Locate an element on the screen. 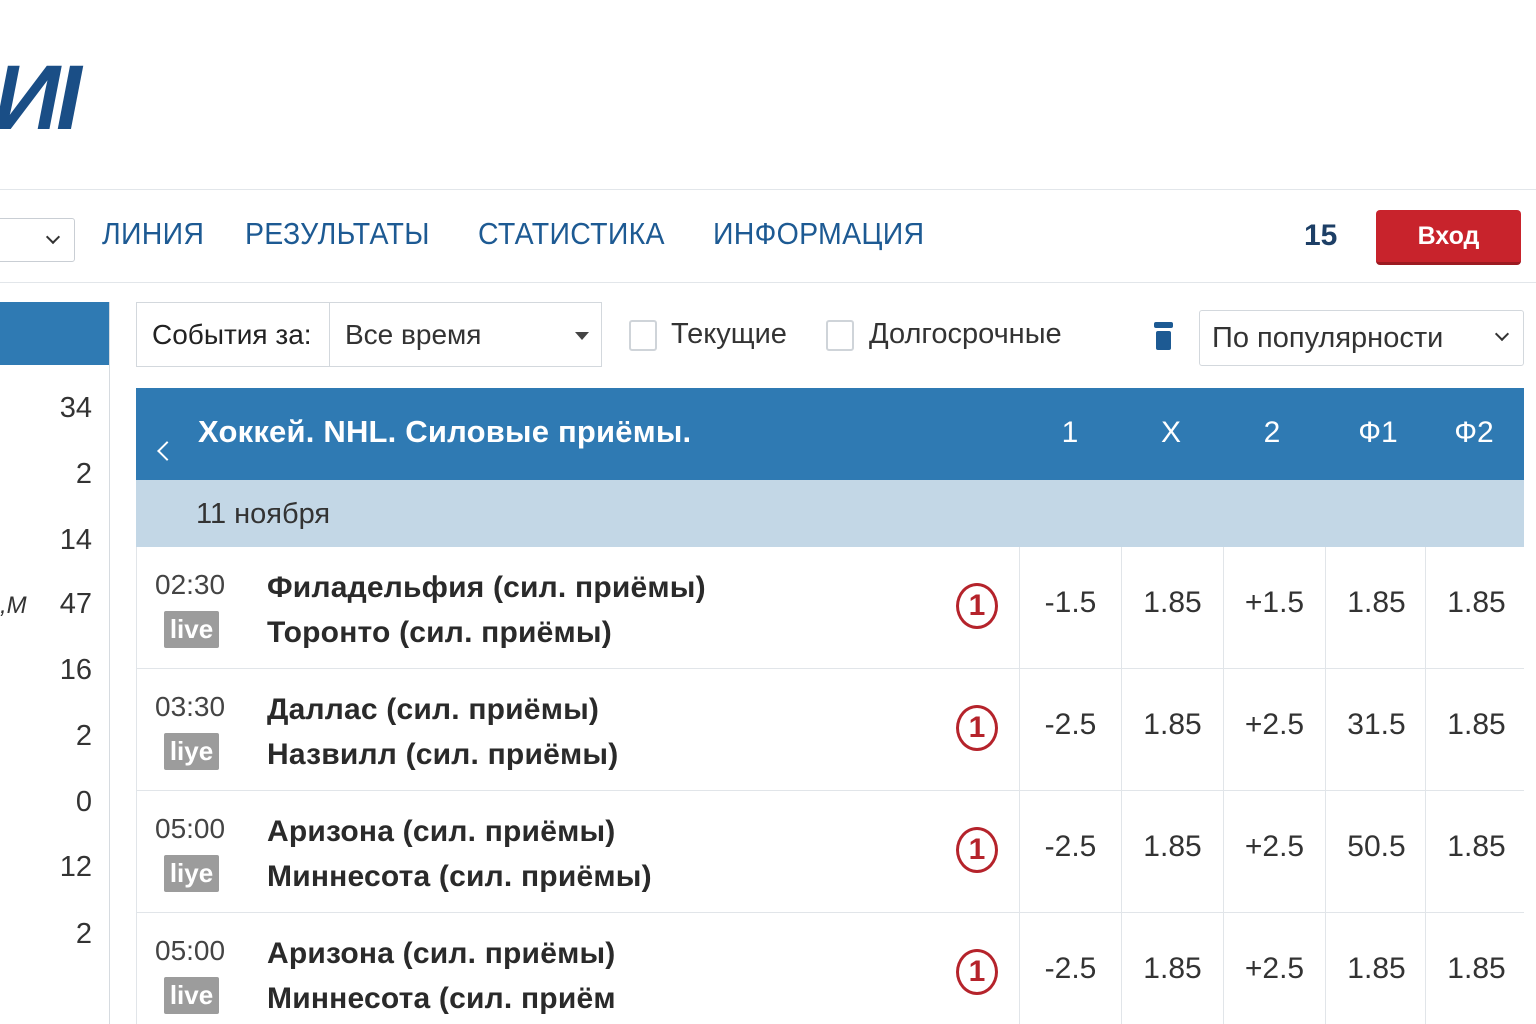 Image resolution: width=1536 pixels, height=1024 pixels. column-header-x: X is located at coordinates (1170, 432).